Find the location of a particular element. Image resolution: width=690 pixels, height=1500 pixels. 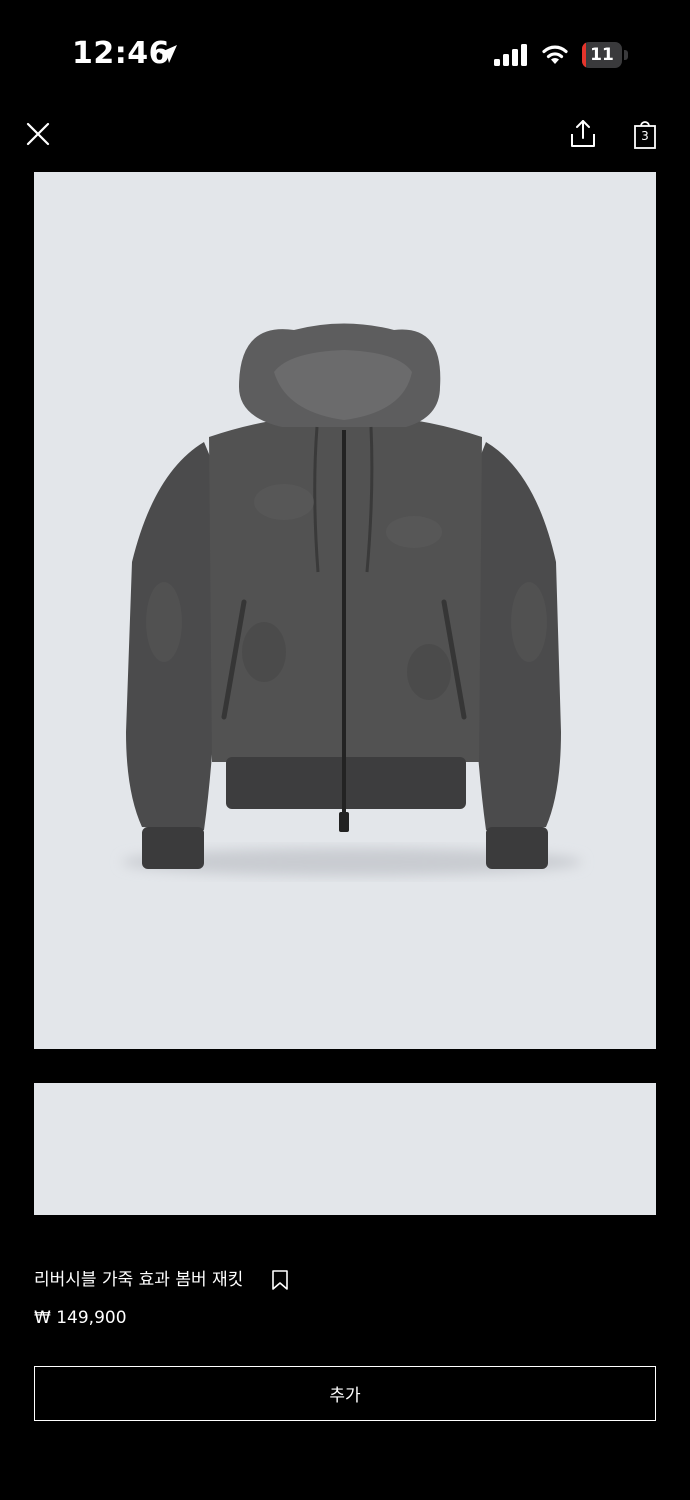

battery-body: 11 is located at coordinates (602, 55).